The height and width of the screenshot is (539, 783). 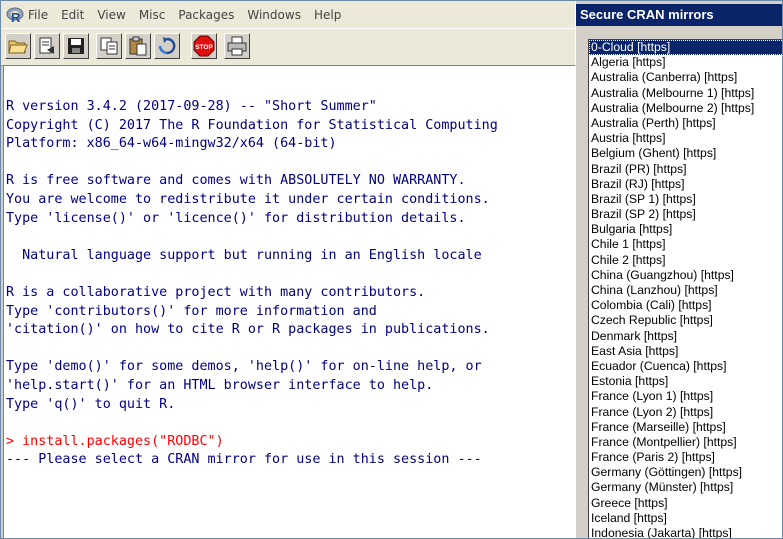 I want to click on mirror-list-item: Brazil (SP 2) [https], so click(x=685, y=214).